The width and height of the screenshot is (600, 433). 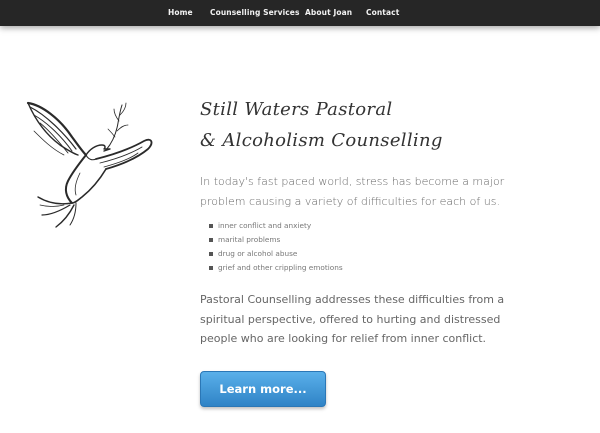 What do you see at coordinates (328, 12) in the screenshot?
I see `nav-about-joan-link: About Joan` at bounding box center [328, 12].